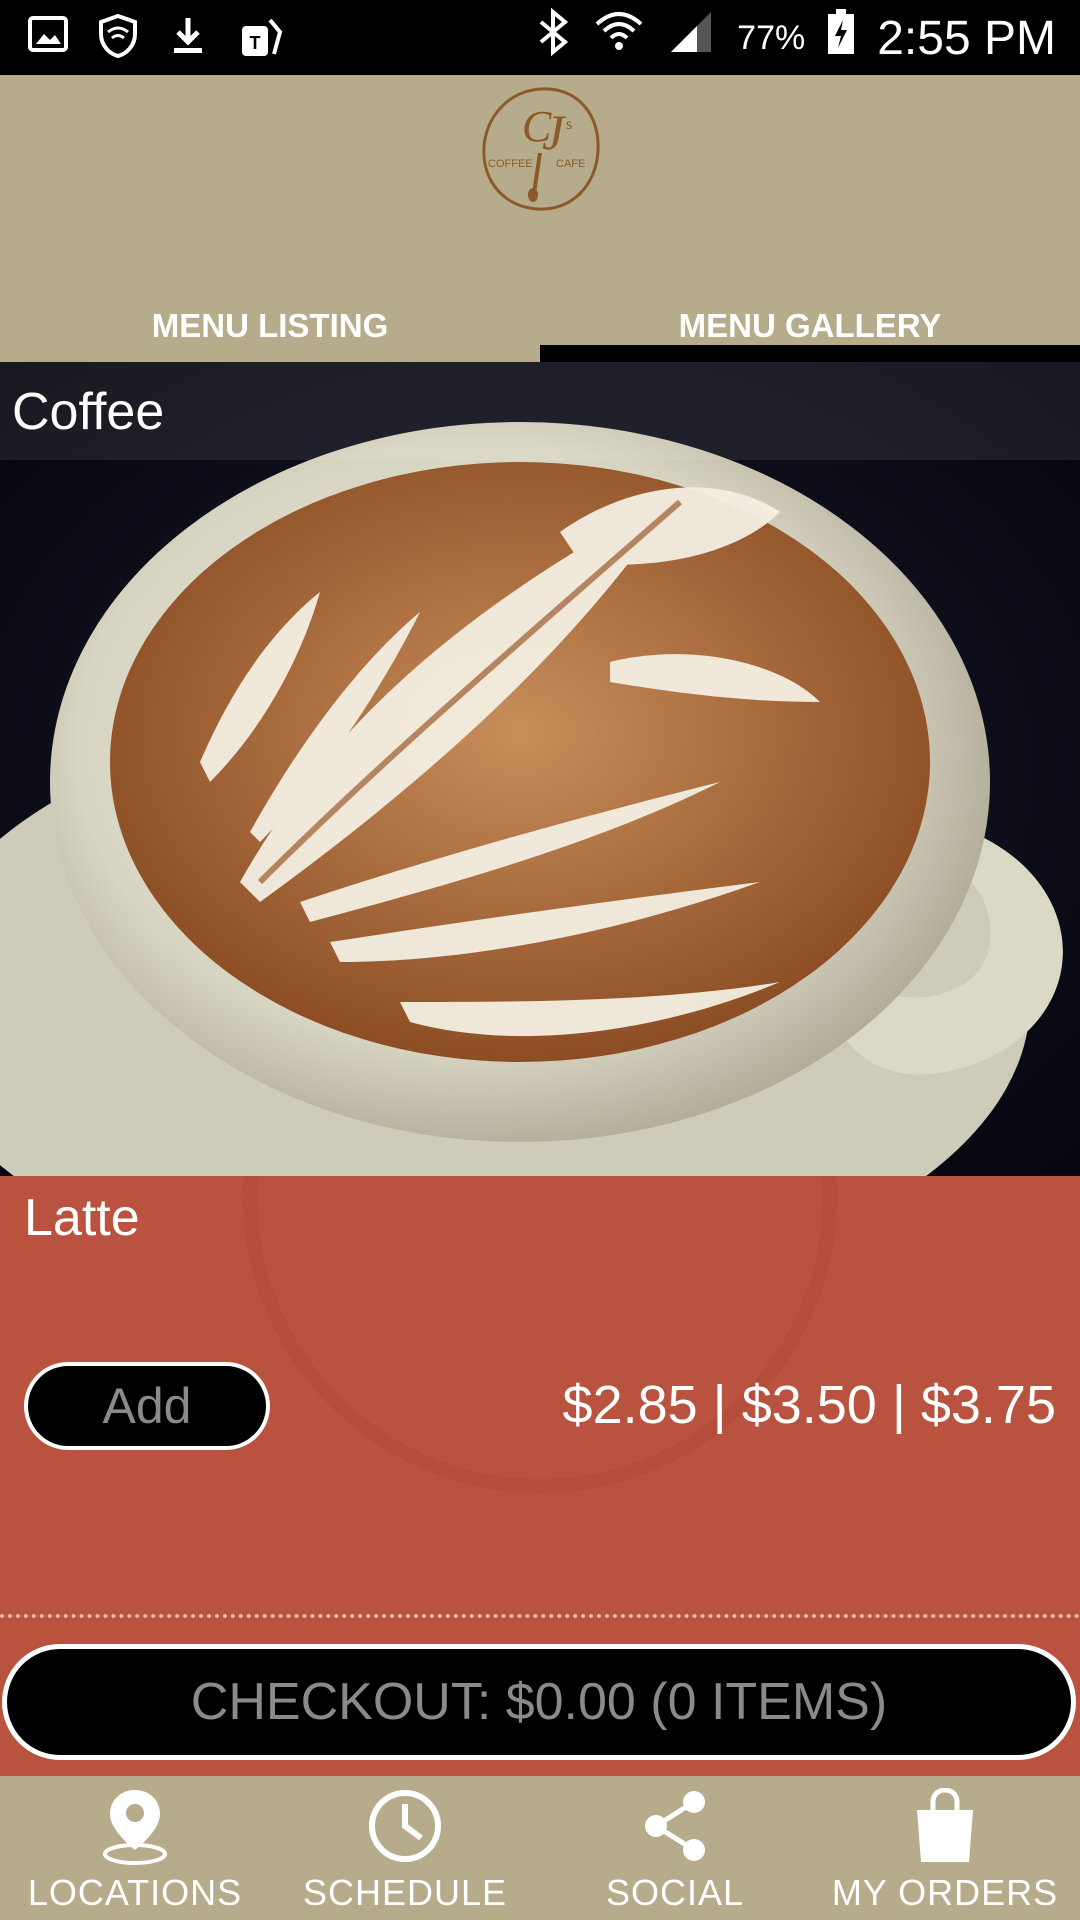 The image size is (1080, 1920). I want to click on shopping-bag-icon, so click(945, 1826).